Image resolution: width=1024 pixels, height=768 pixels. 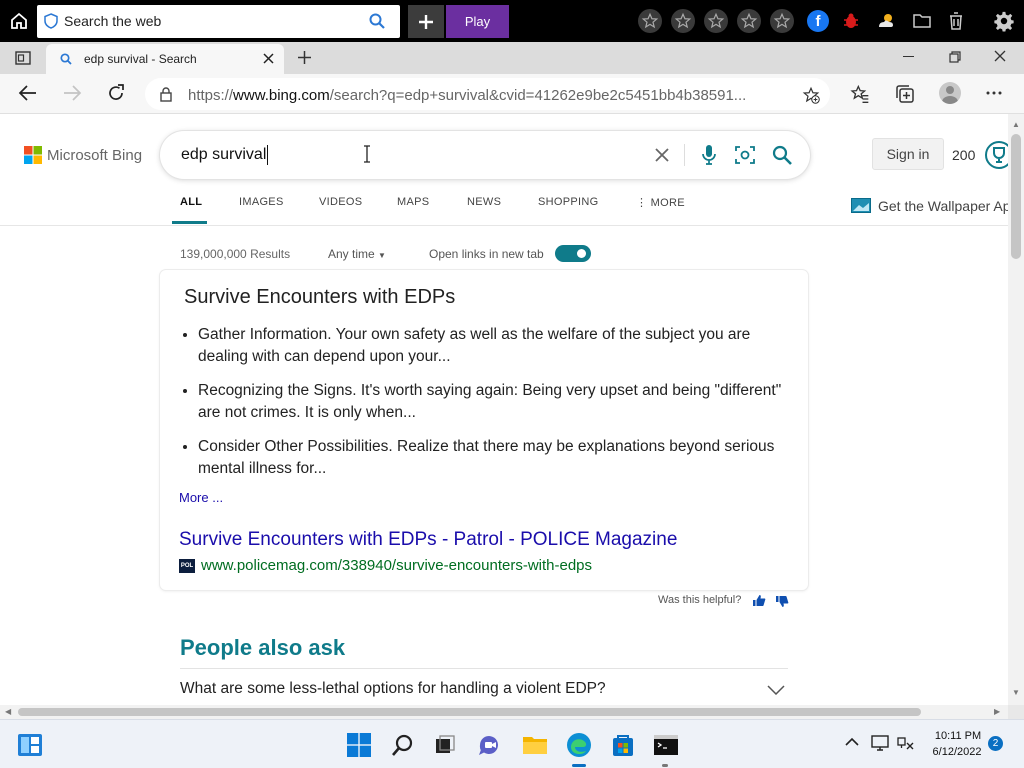 I want to click on microsoft-store-icon, so click(x=623, y=745).